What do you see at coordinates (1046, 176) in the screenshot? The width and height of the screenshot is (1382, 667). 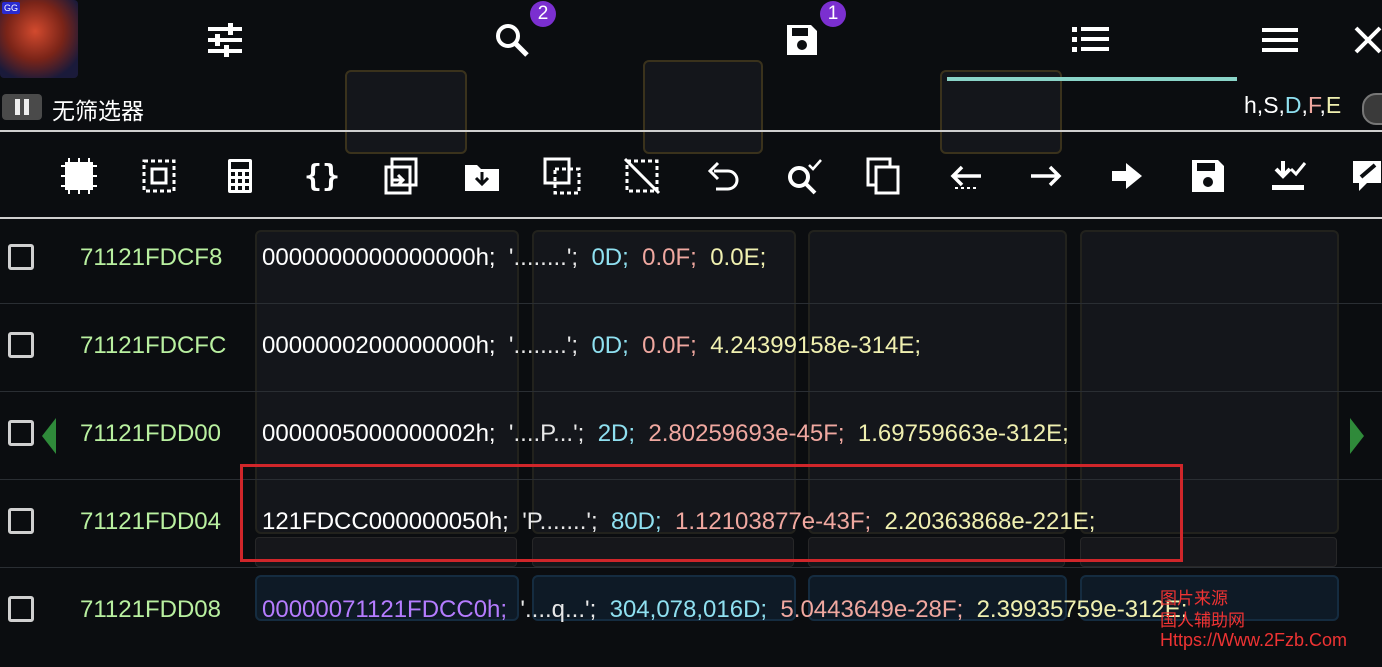 I see `arrow-right-icon` at bounding box center [1046, 176].